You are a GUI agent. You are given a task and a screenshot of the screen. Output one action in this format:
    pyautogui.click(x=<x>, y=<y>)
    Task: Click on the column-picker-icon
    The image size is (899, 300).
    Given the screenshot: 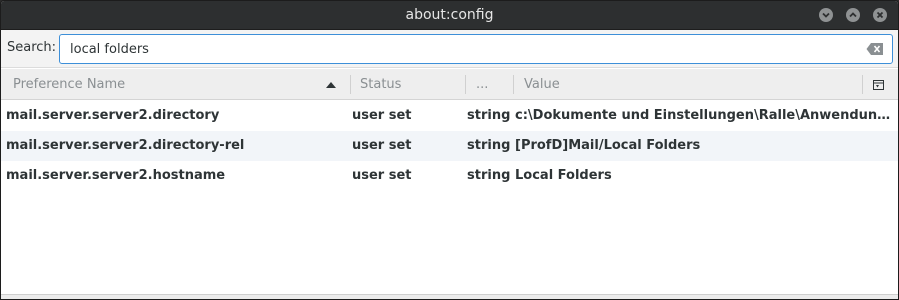 What is the action you would take?
    pyautogui.click(x=878, y=85)
    